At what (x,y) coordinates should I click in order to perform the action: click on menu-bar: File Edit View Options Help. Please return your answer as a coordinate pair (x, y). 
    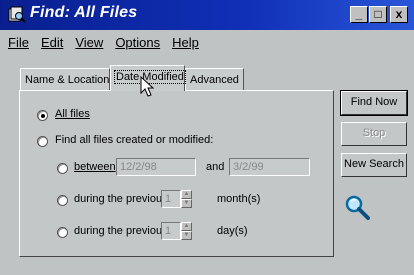
    Looking at the image, I should click on (207, 42).